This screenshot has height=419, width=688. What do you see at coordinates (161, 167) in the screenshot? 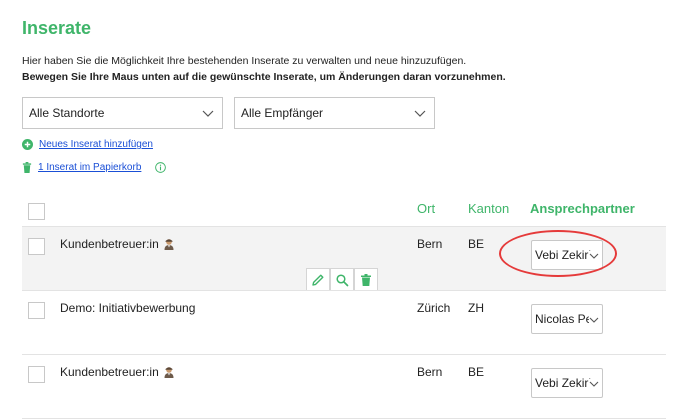
I see `info-icon` at bounding box center [161, 167].